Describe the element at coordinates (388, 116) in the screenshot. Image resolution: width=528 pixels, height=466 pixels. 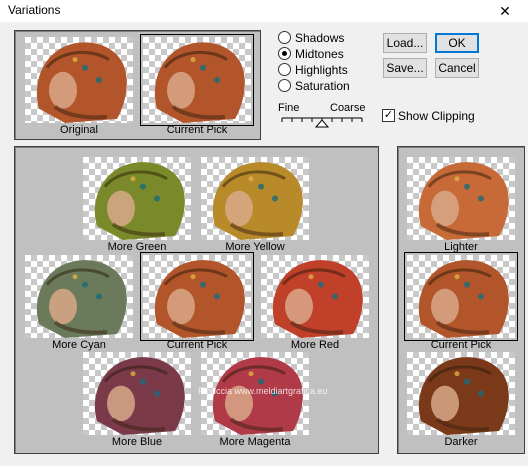
I see `checkmark-icon: ✓` at that location.